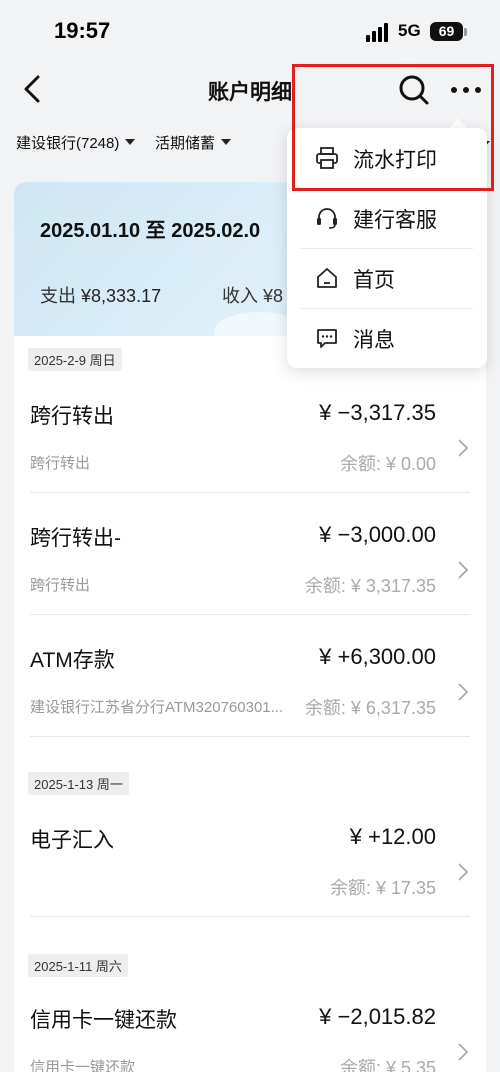 This screenshot has width=500, height=1072. What do you see at coordinates (374, 280) in the screenshot?
I see `menu-label: 首页` at bounding box center [374, 280].